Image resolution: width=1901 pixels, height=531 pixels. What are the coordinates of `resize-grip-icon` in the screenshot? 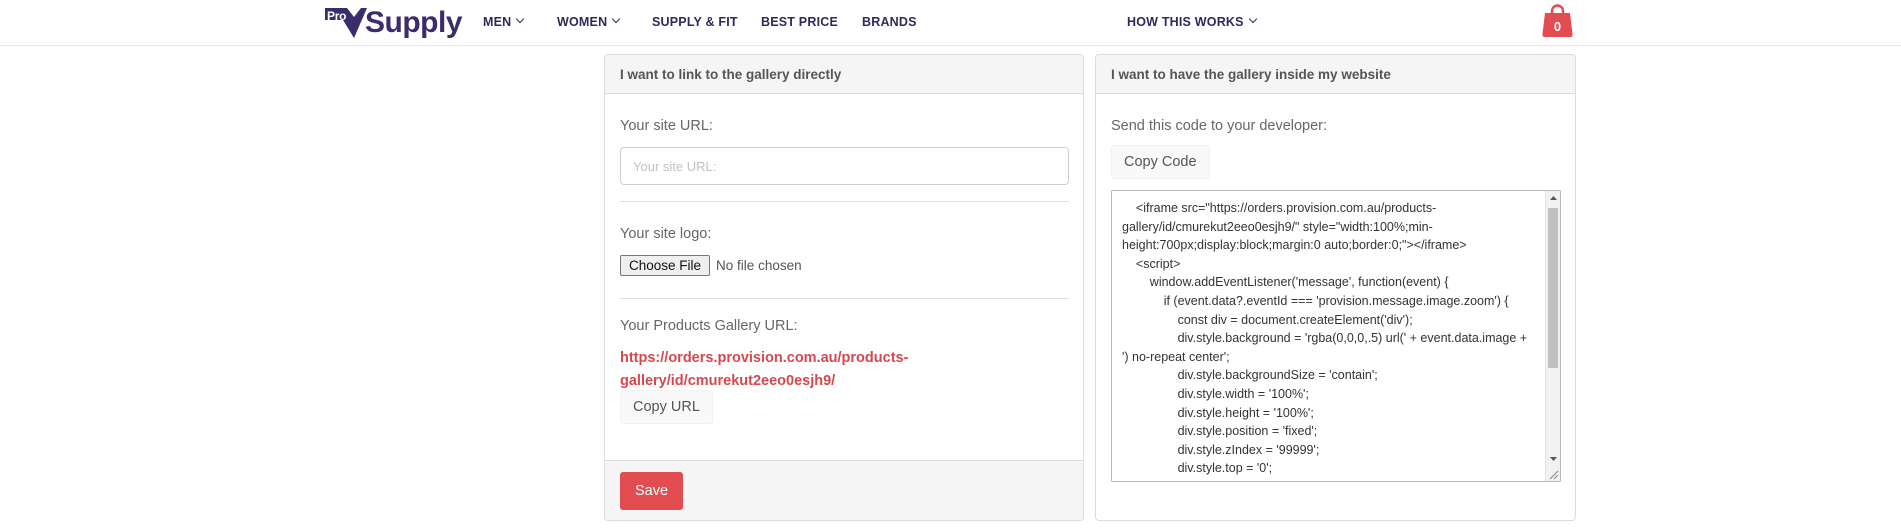 It's located at (1553, 474).